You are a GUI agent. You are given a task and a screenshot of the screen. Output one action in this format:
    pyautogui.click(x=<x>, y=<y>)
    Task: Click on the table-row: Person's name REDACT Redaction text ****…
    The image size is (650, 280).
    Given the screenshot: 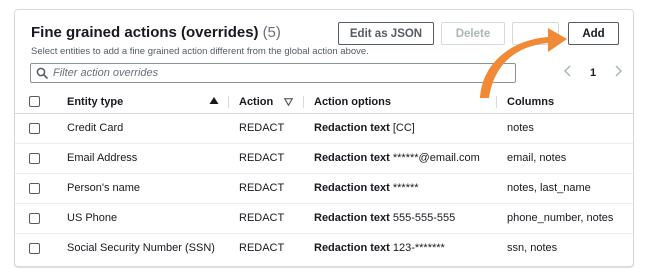 What is the action you would take?
    pyautogui.click(x=324, y=188)
    